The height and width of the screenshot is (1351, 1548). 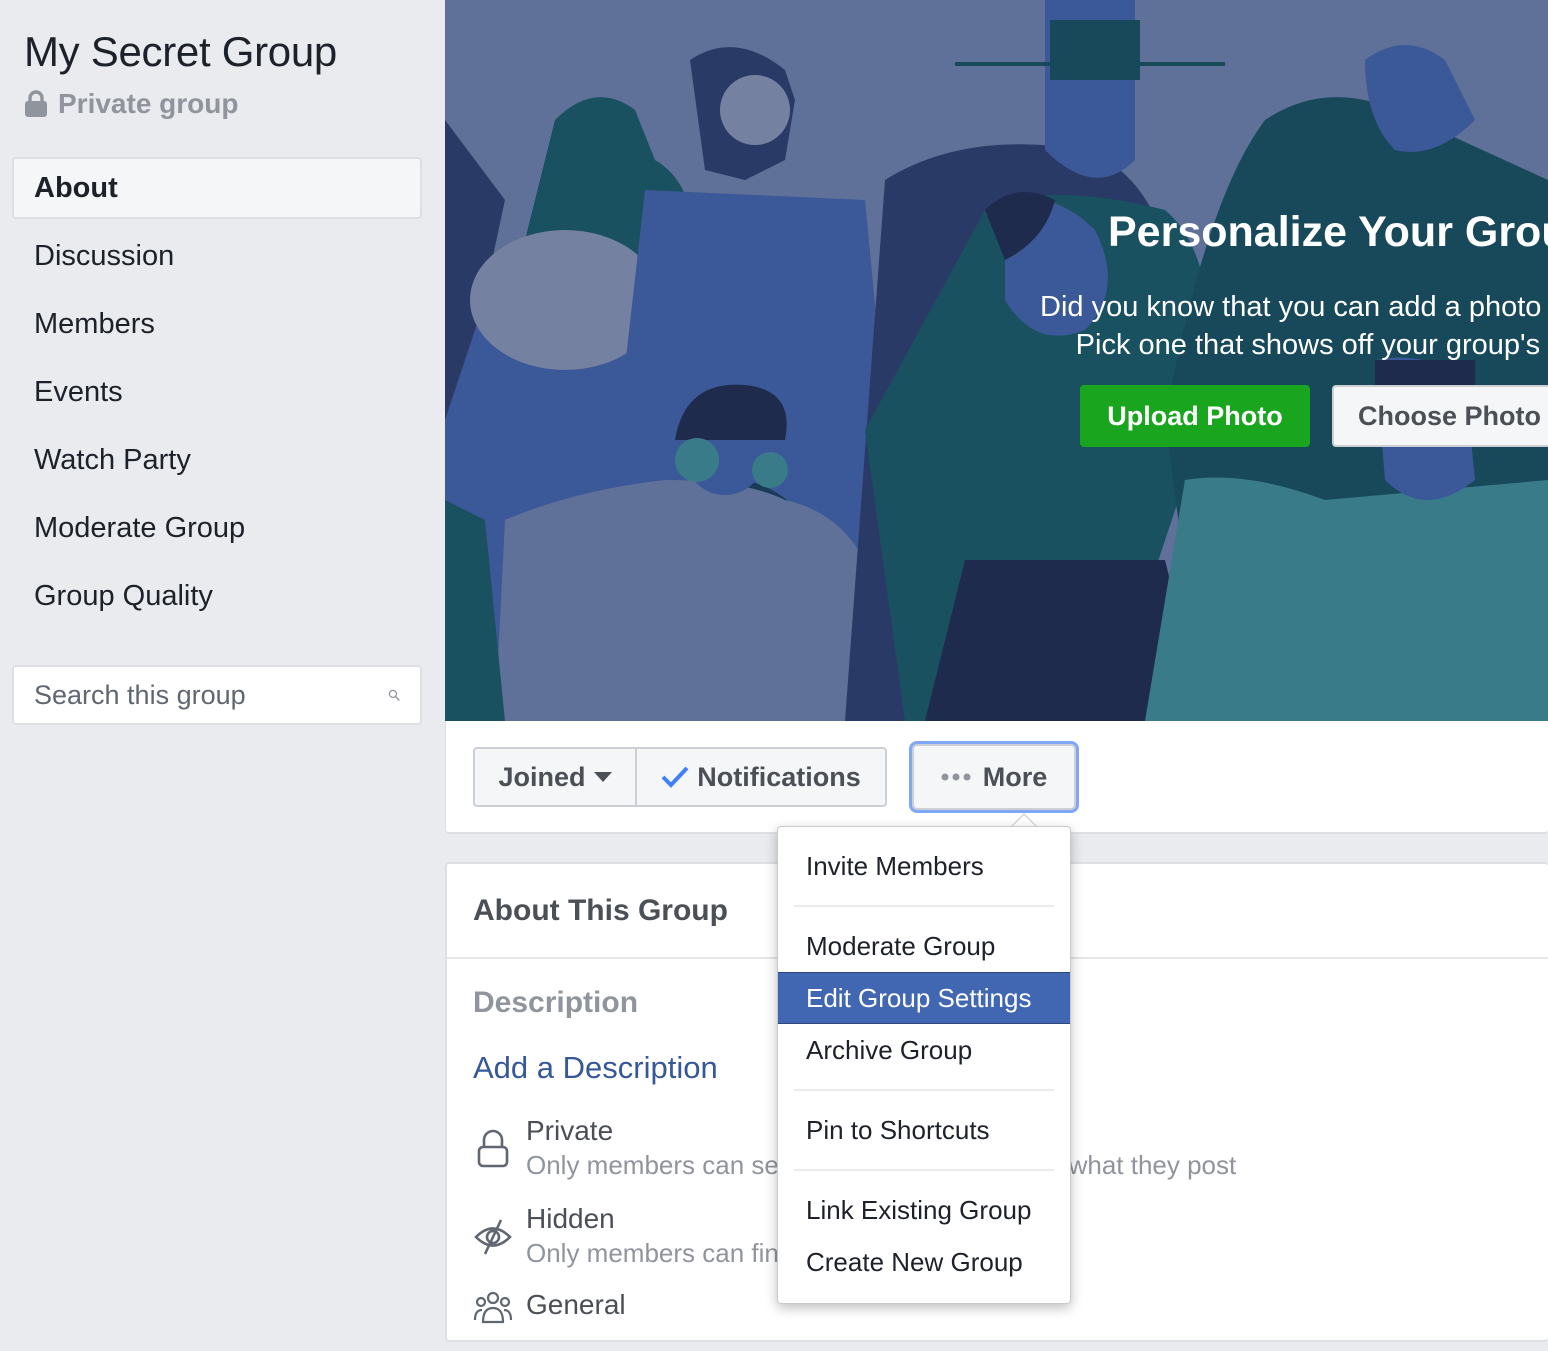 I want to click on sidebar-item-group-quality: Group Quality, so click(x=217, y=596).